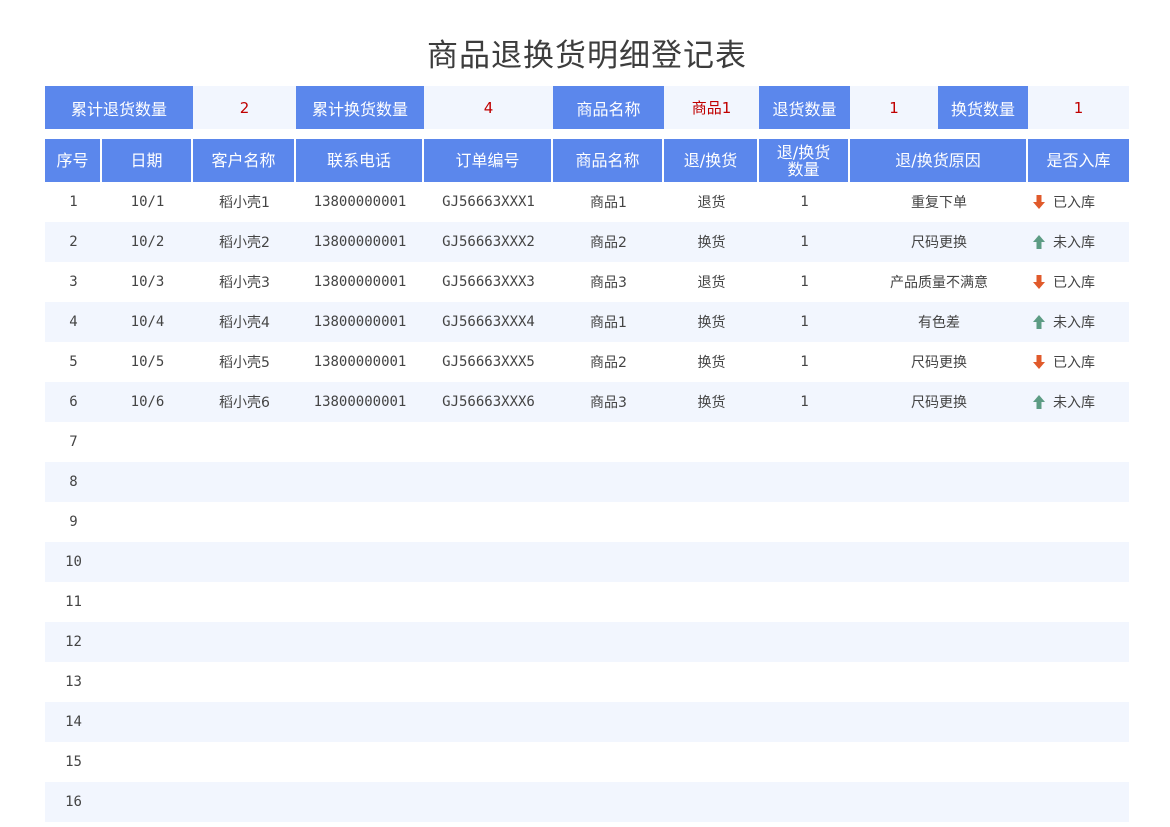 Image resolution: width=1170 pixels, height=827 pixels. I want to click on product-name-value: 商品1, so click(711, 107).